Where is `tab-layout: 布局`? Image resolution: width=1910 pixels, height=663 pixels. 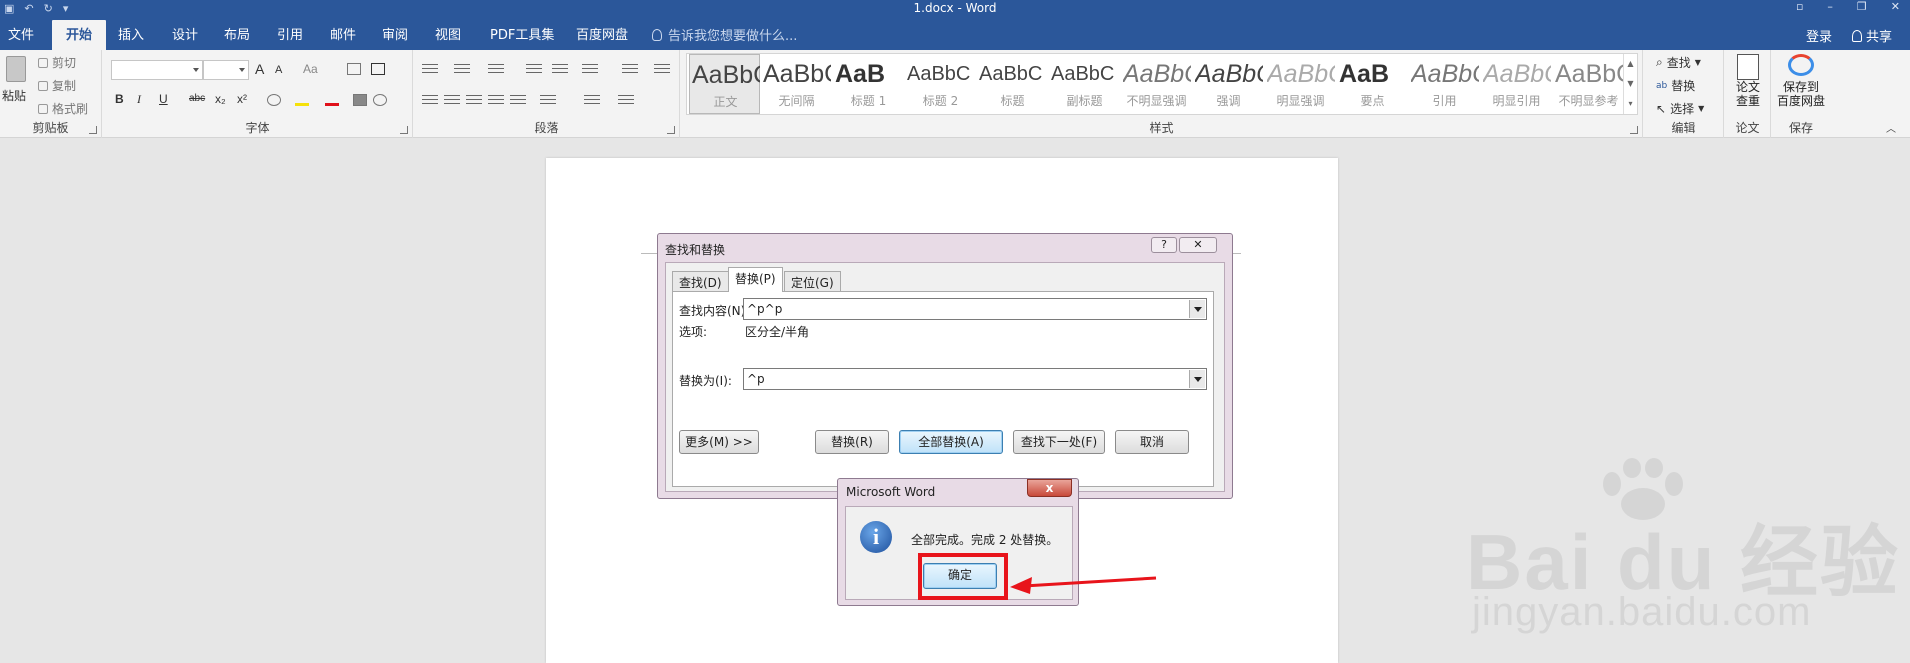
tab-layout: 布局 is located at coordinates (237, 33).